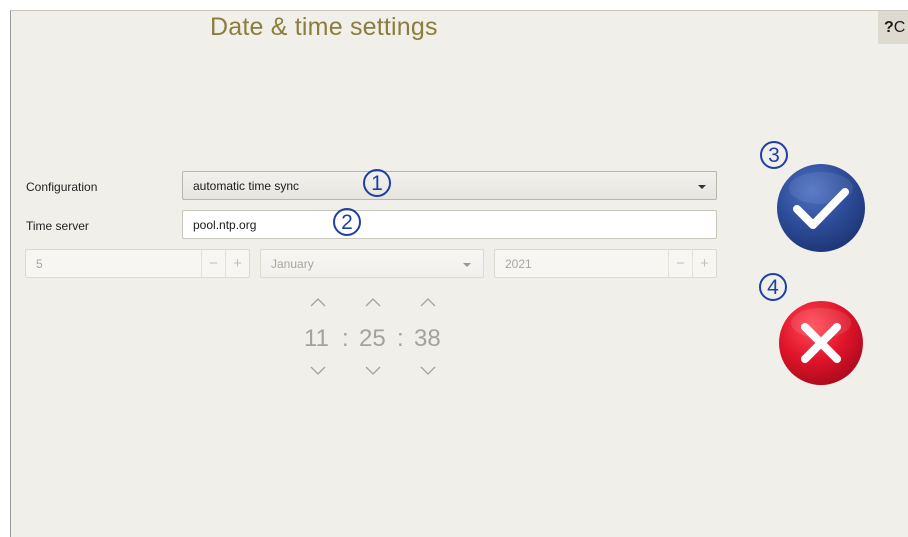  I want to click on year-stepper: 2021 − +, so click(605, 263).